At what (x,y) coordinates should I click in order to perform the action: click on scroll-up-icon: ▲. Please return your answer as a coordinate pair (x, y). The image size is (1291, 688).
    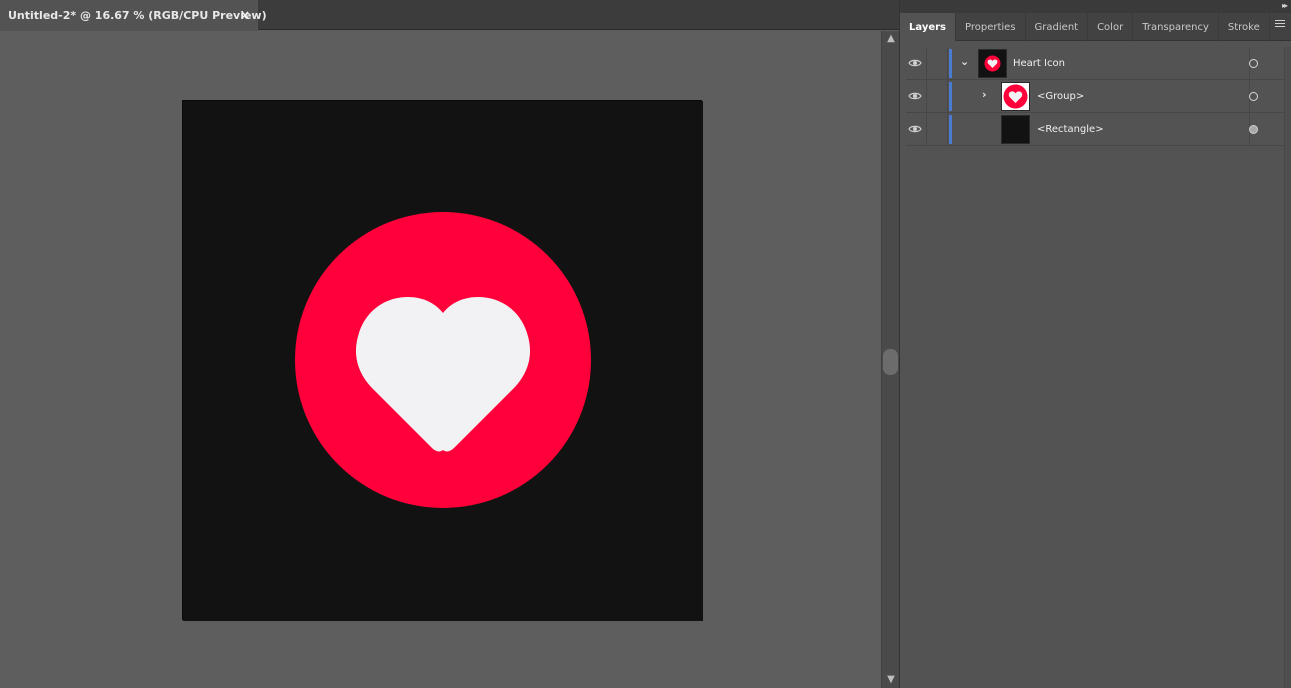
    Looking at the image, I should click on (891, 39).